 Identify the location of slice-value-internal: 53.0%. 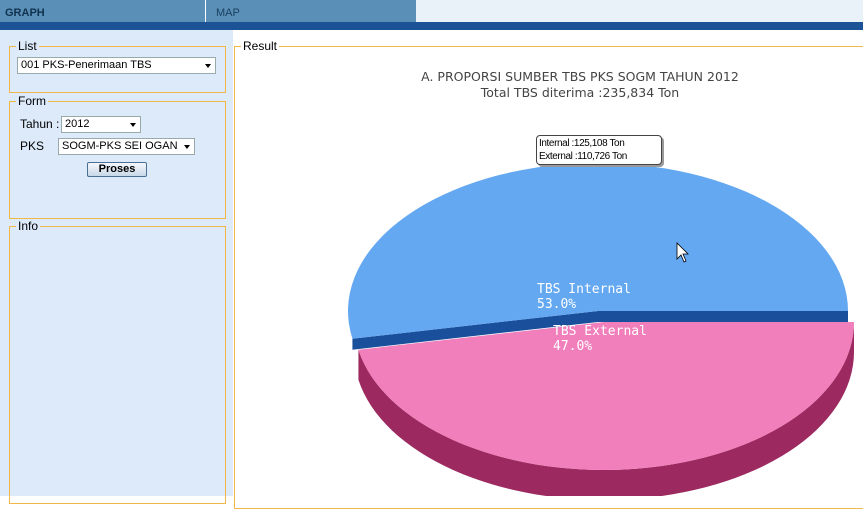
(557, 304).